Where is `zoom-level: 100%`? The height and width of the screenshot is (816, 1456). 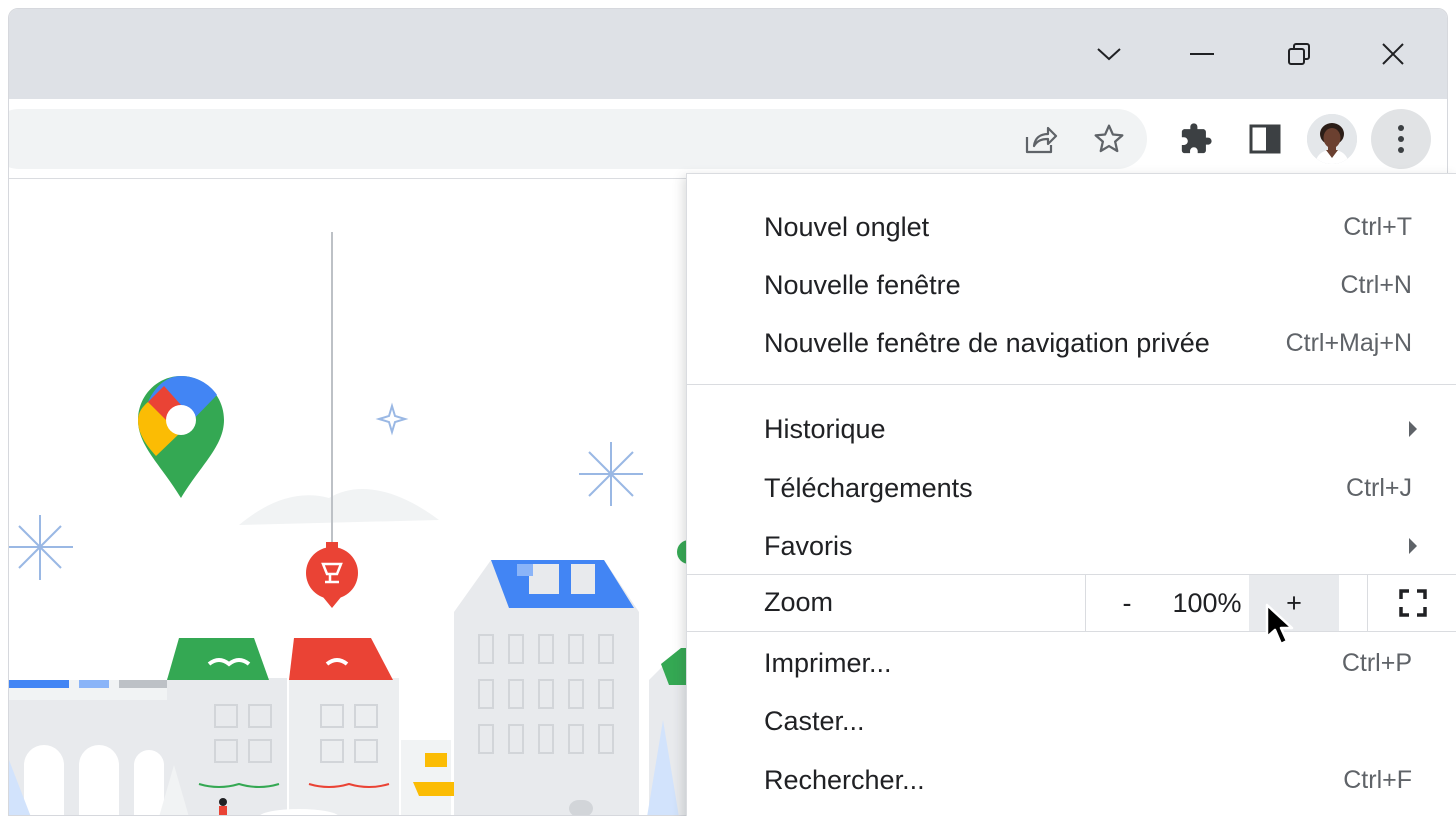 zoom-level: 100% is located at coordinates (1207, 603).